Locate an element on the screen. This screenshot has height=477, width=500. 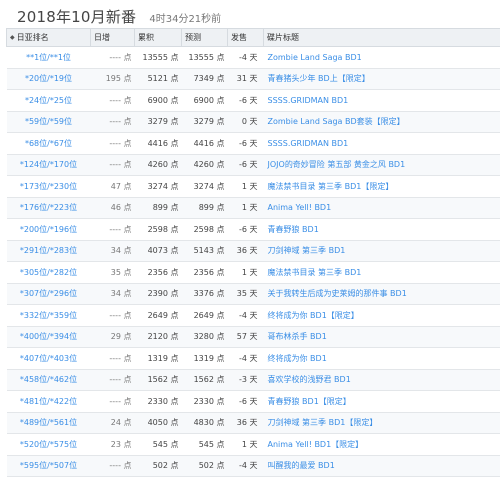
release-cell: 57 天 is located at coordinates (246, 337).